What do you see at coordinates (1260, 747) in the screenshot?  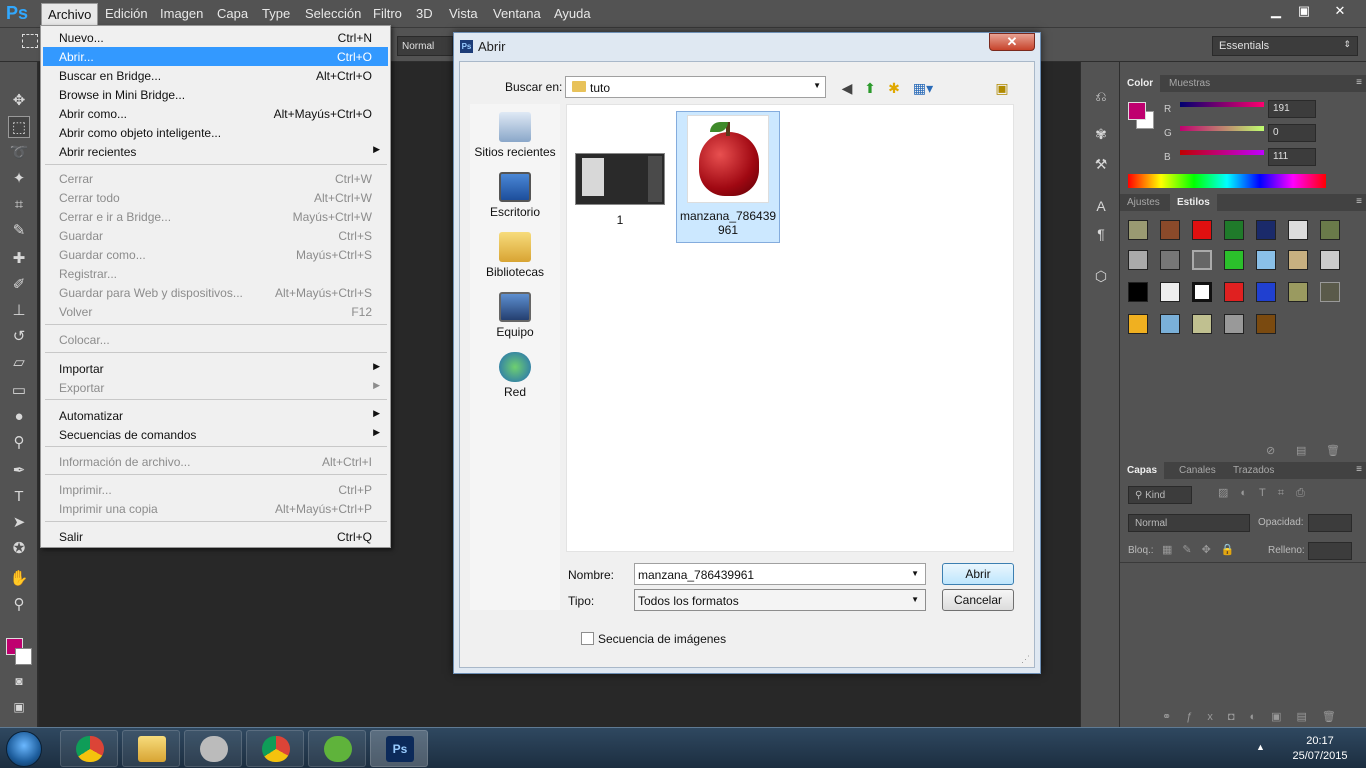 I see `tray-arrow-icon: ▲` at bounding box center [1260, 747].